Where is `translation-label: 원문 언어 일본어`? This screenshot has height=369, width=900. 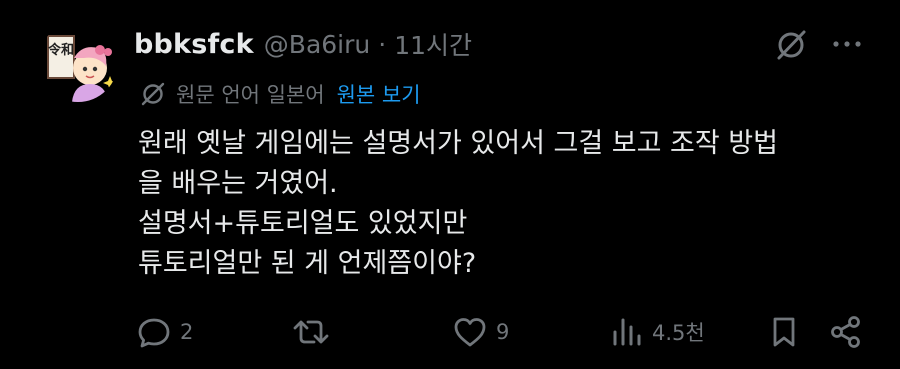 translation-label: 원문 언어 일본어 is located at coordinates (250, 95).